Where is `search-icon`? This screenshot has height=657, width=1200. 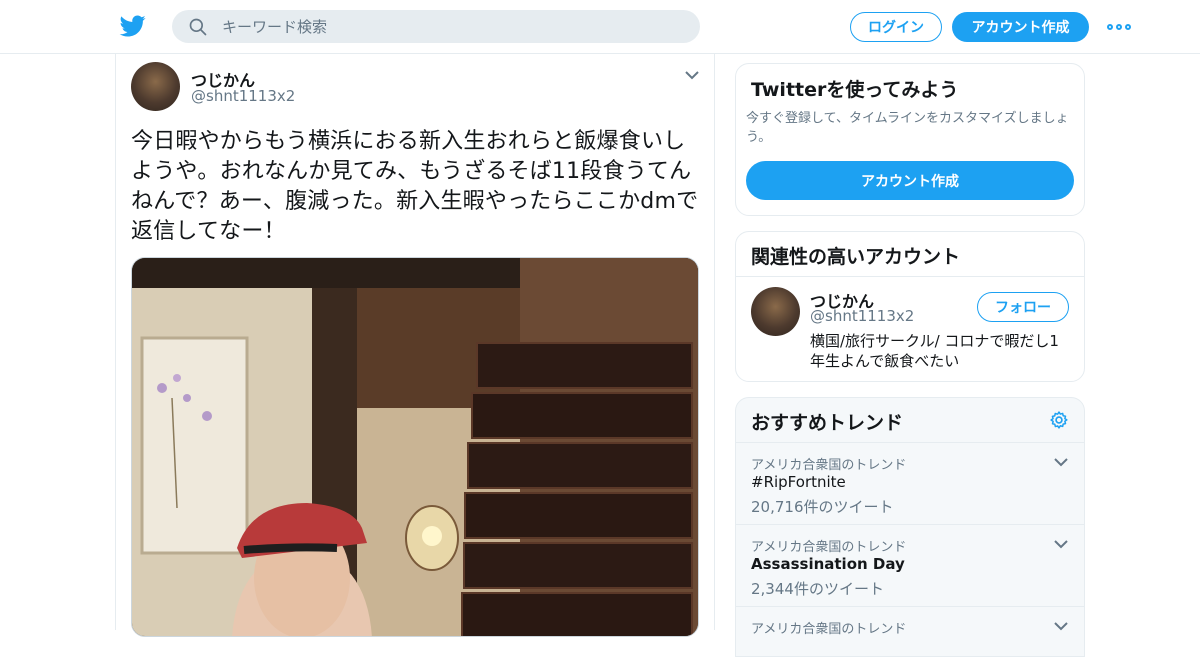
search-icon is located at coordinates (198, 26).